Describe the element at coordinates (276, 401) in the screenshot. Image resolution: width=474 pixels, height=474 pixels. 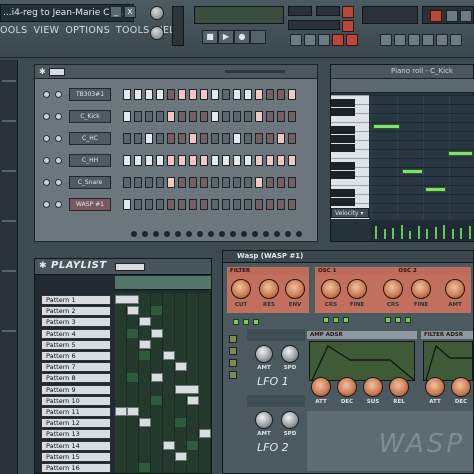
I see `lfo2-wave-select` at that location.